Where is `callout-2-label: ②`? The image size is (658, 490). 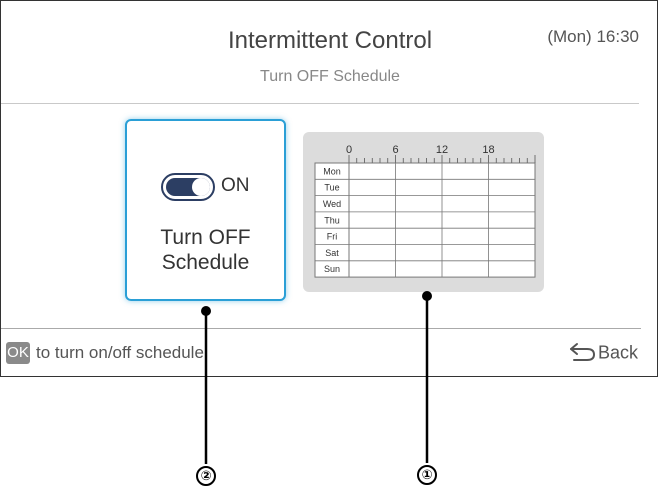
callout-2-label: ② is located at coordinates (206, 476).